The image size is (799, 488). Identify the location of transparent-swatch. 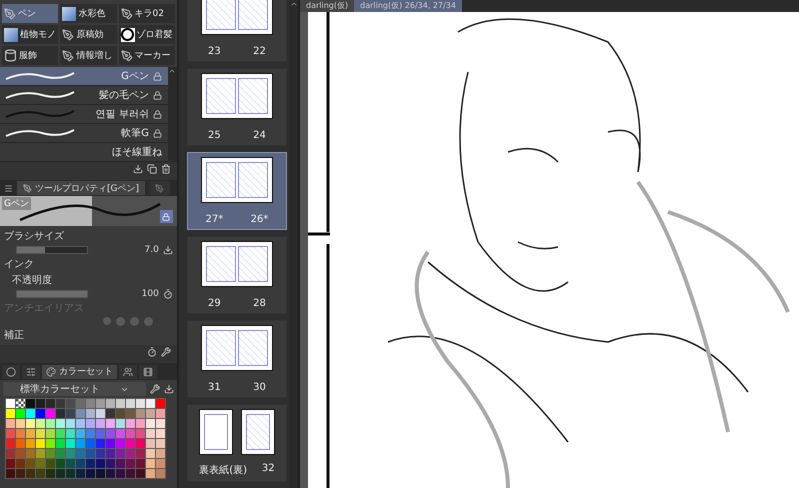
(20, 403).